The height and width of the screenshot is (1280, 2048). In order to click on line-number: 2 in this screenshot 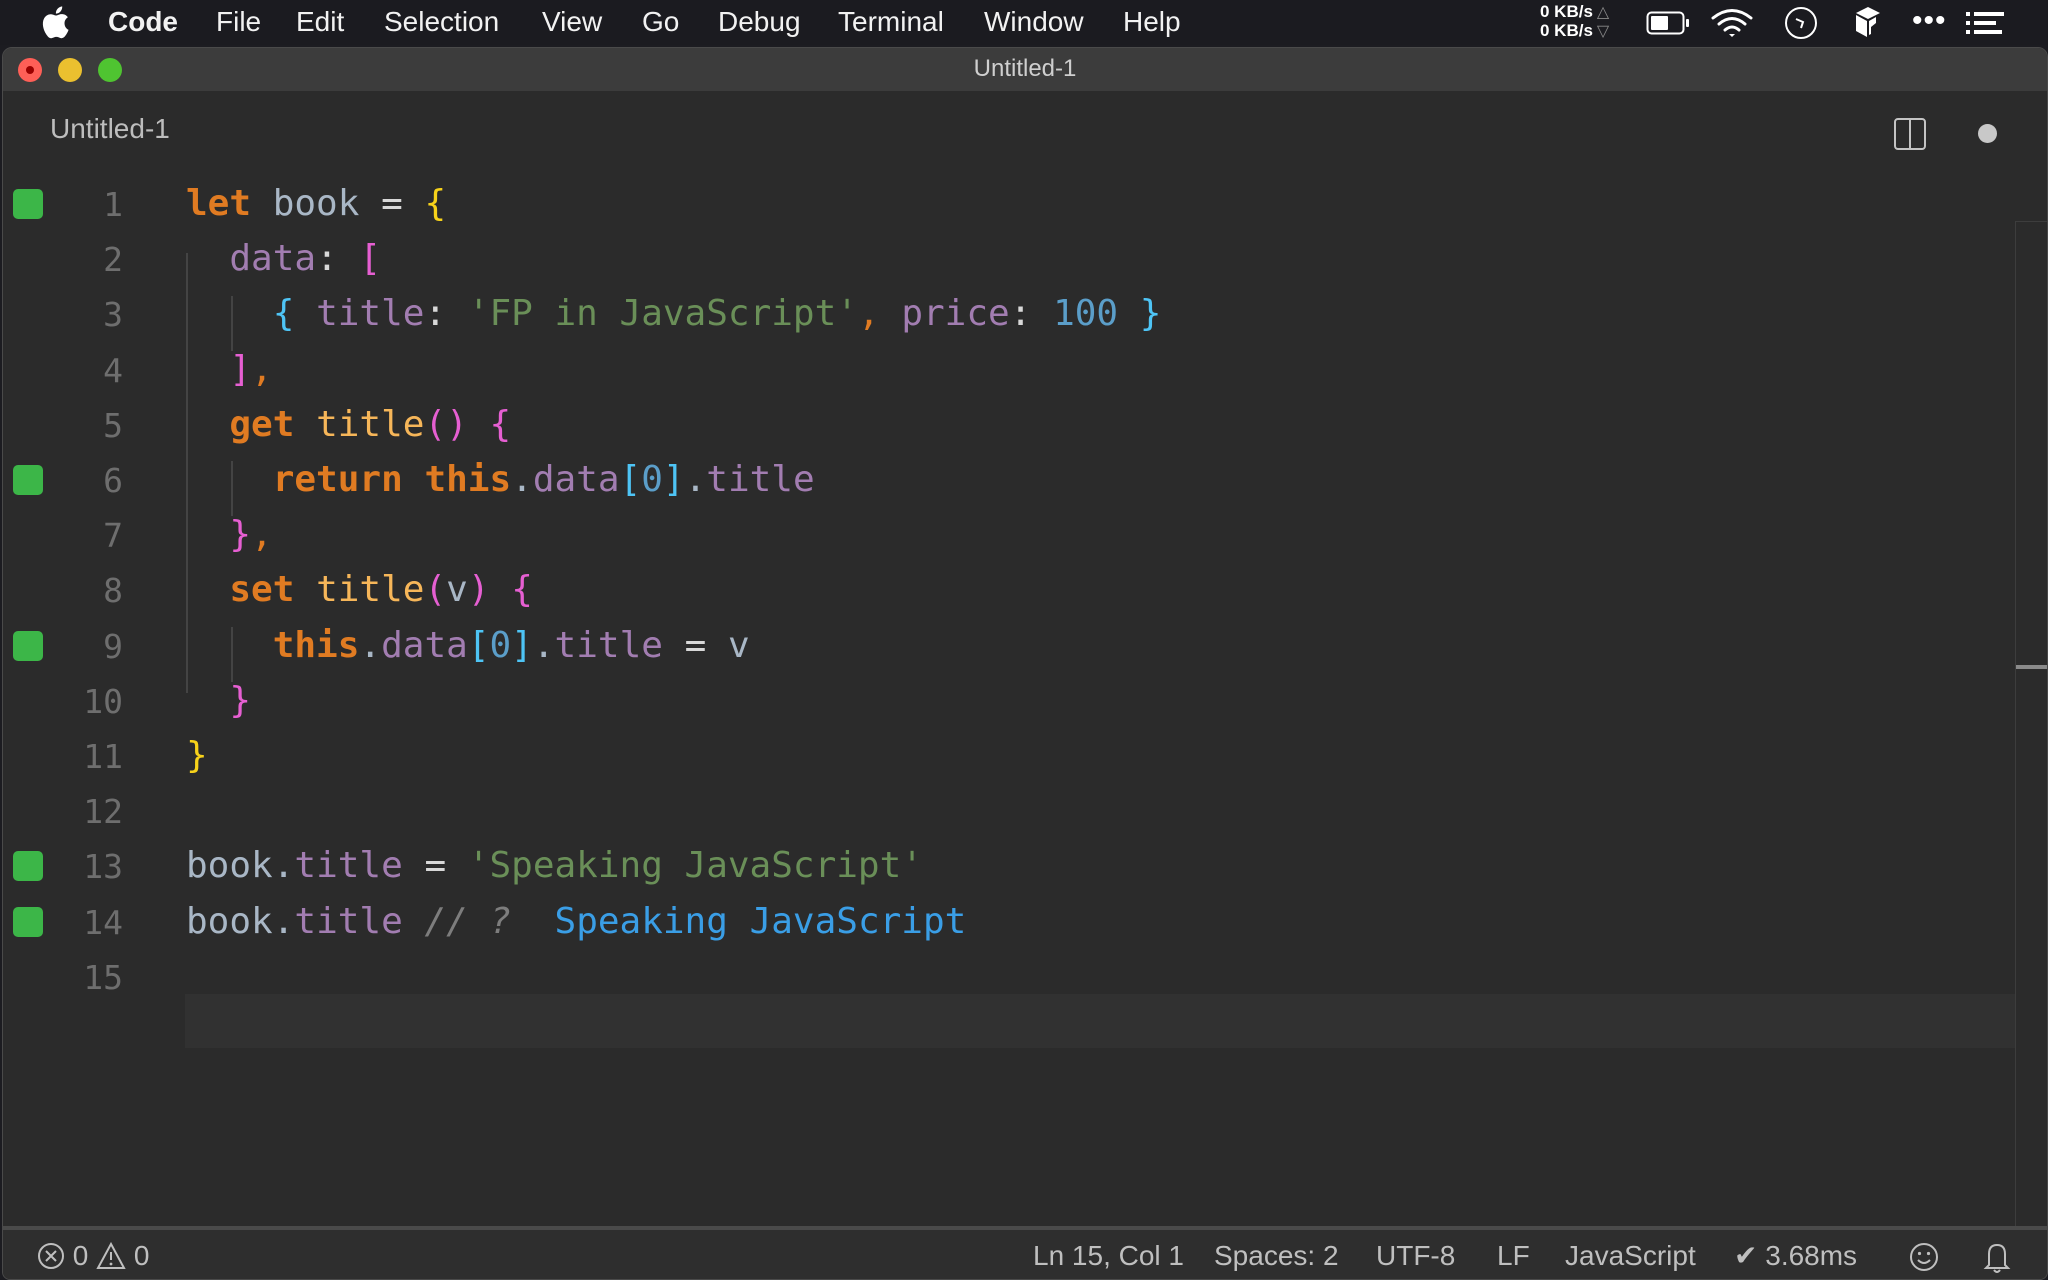, I will do `click(113, 260)`.